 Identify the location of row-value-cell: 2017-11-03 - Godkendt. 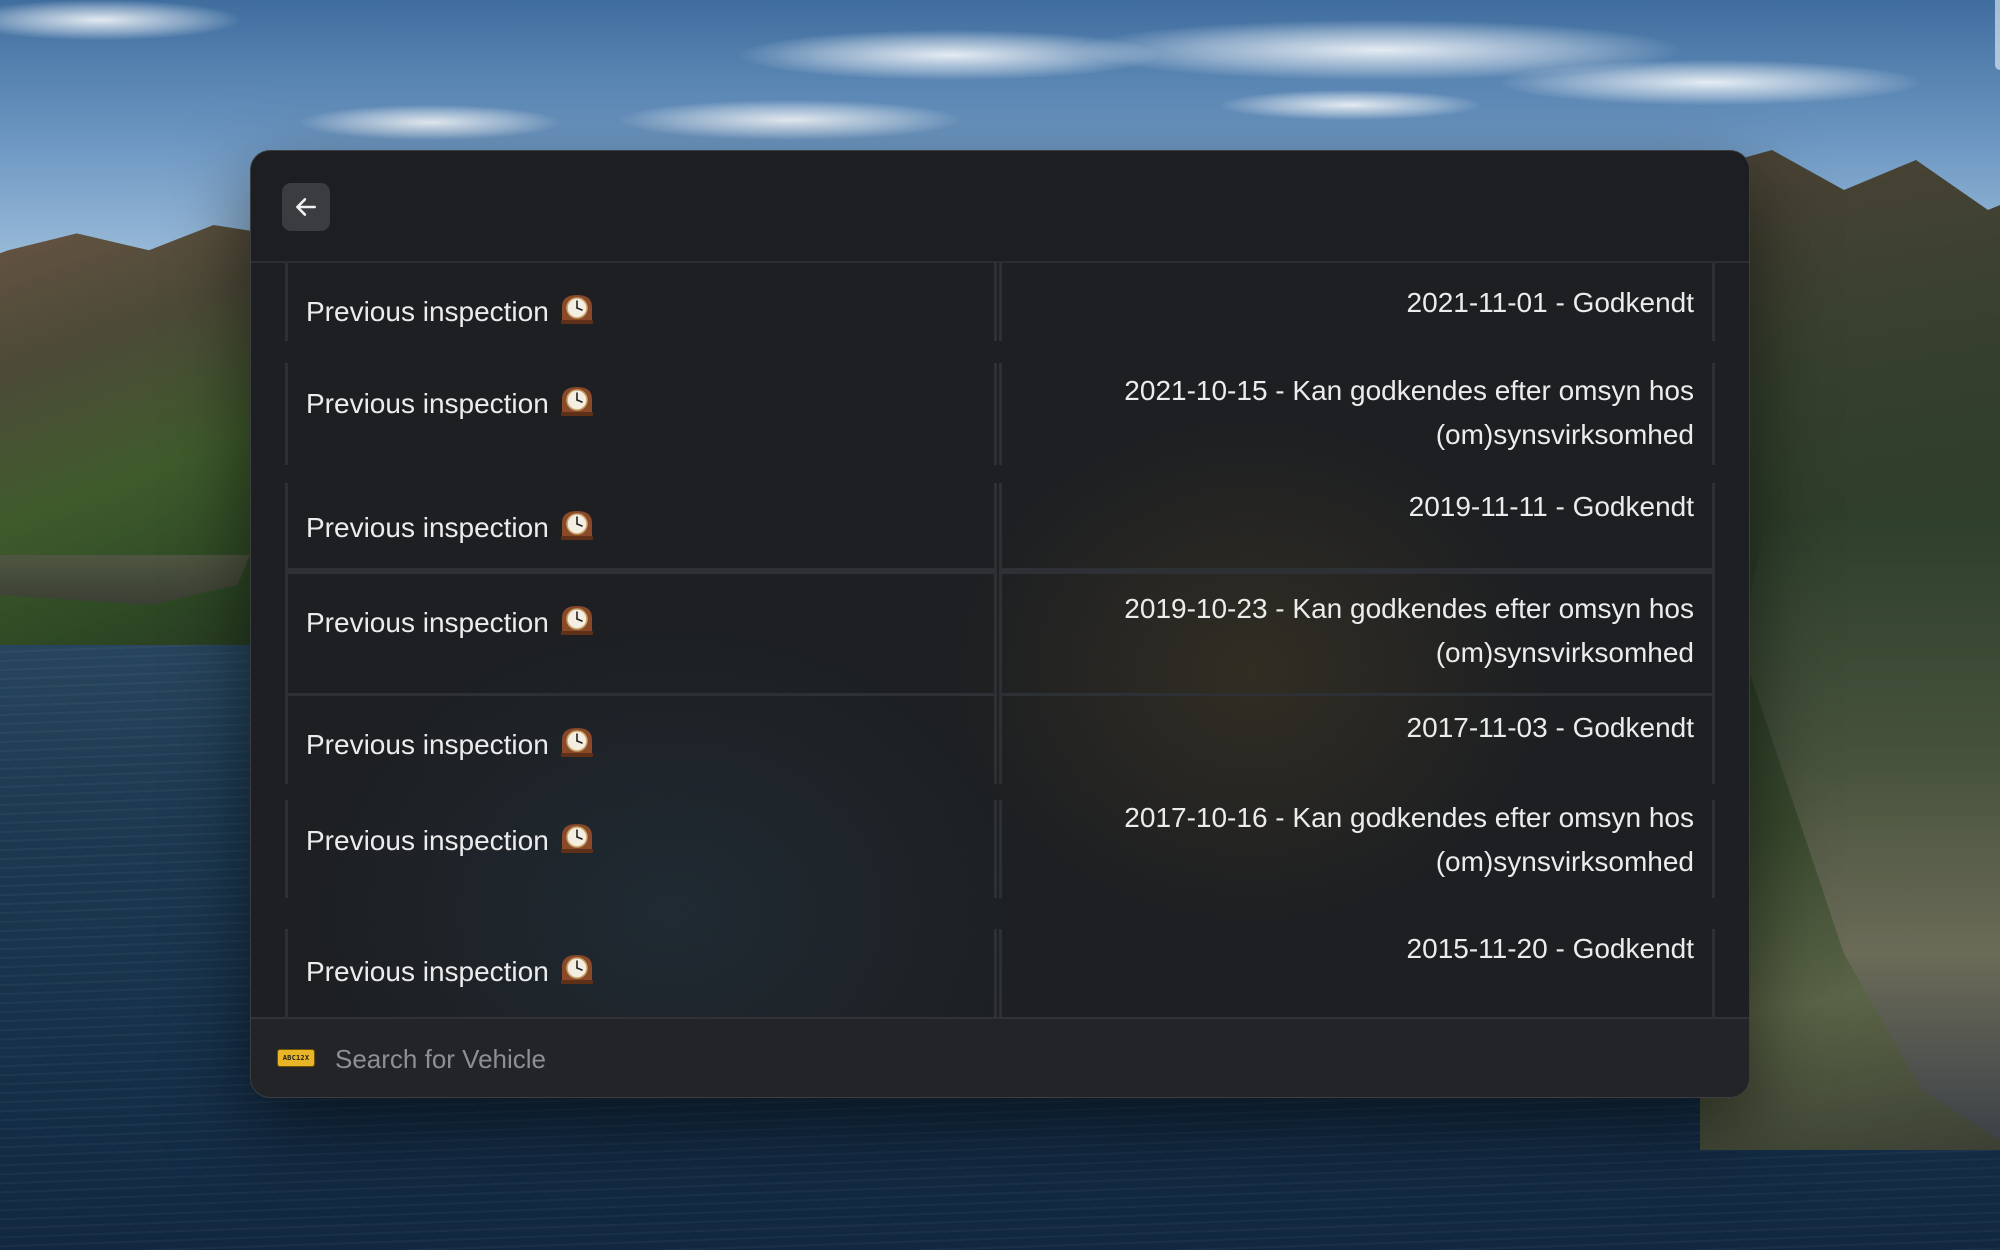
(1357, 740).